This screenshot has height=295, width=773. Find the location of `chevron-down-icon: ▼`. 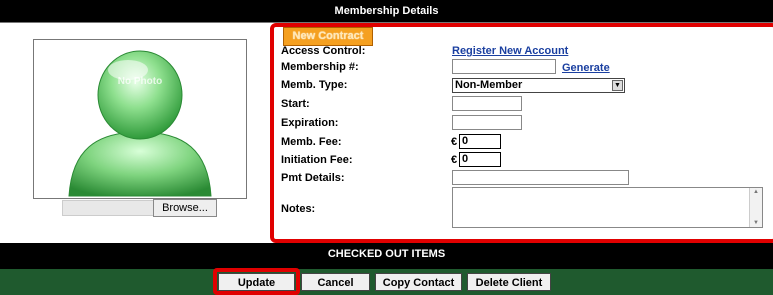

chevron-down-icon: ▼ is located at coordinates (617, 85).